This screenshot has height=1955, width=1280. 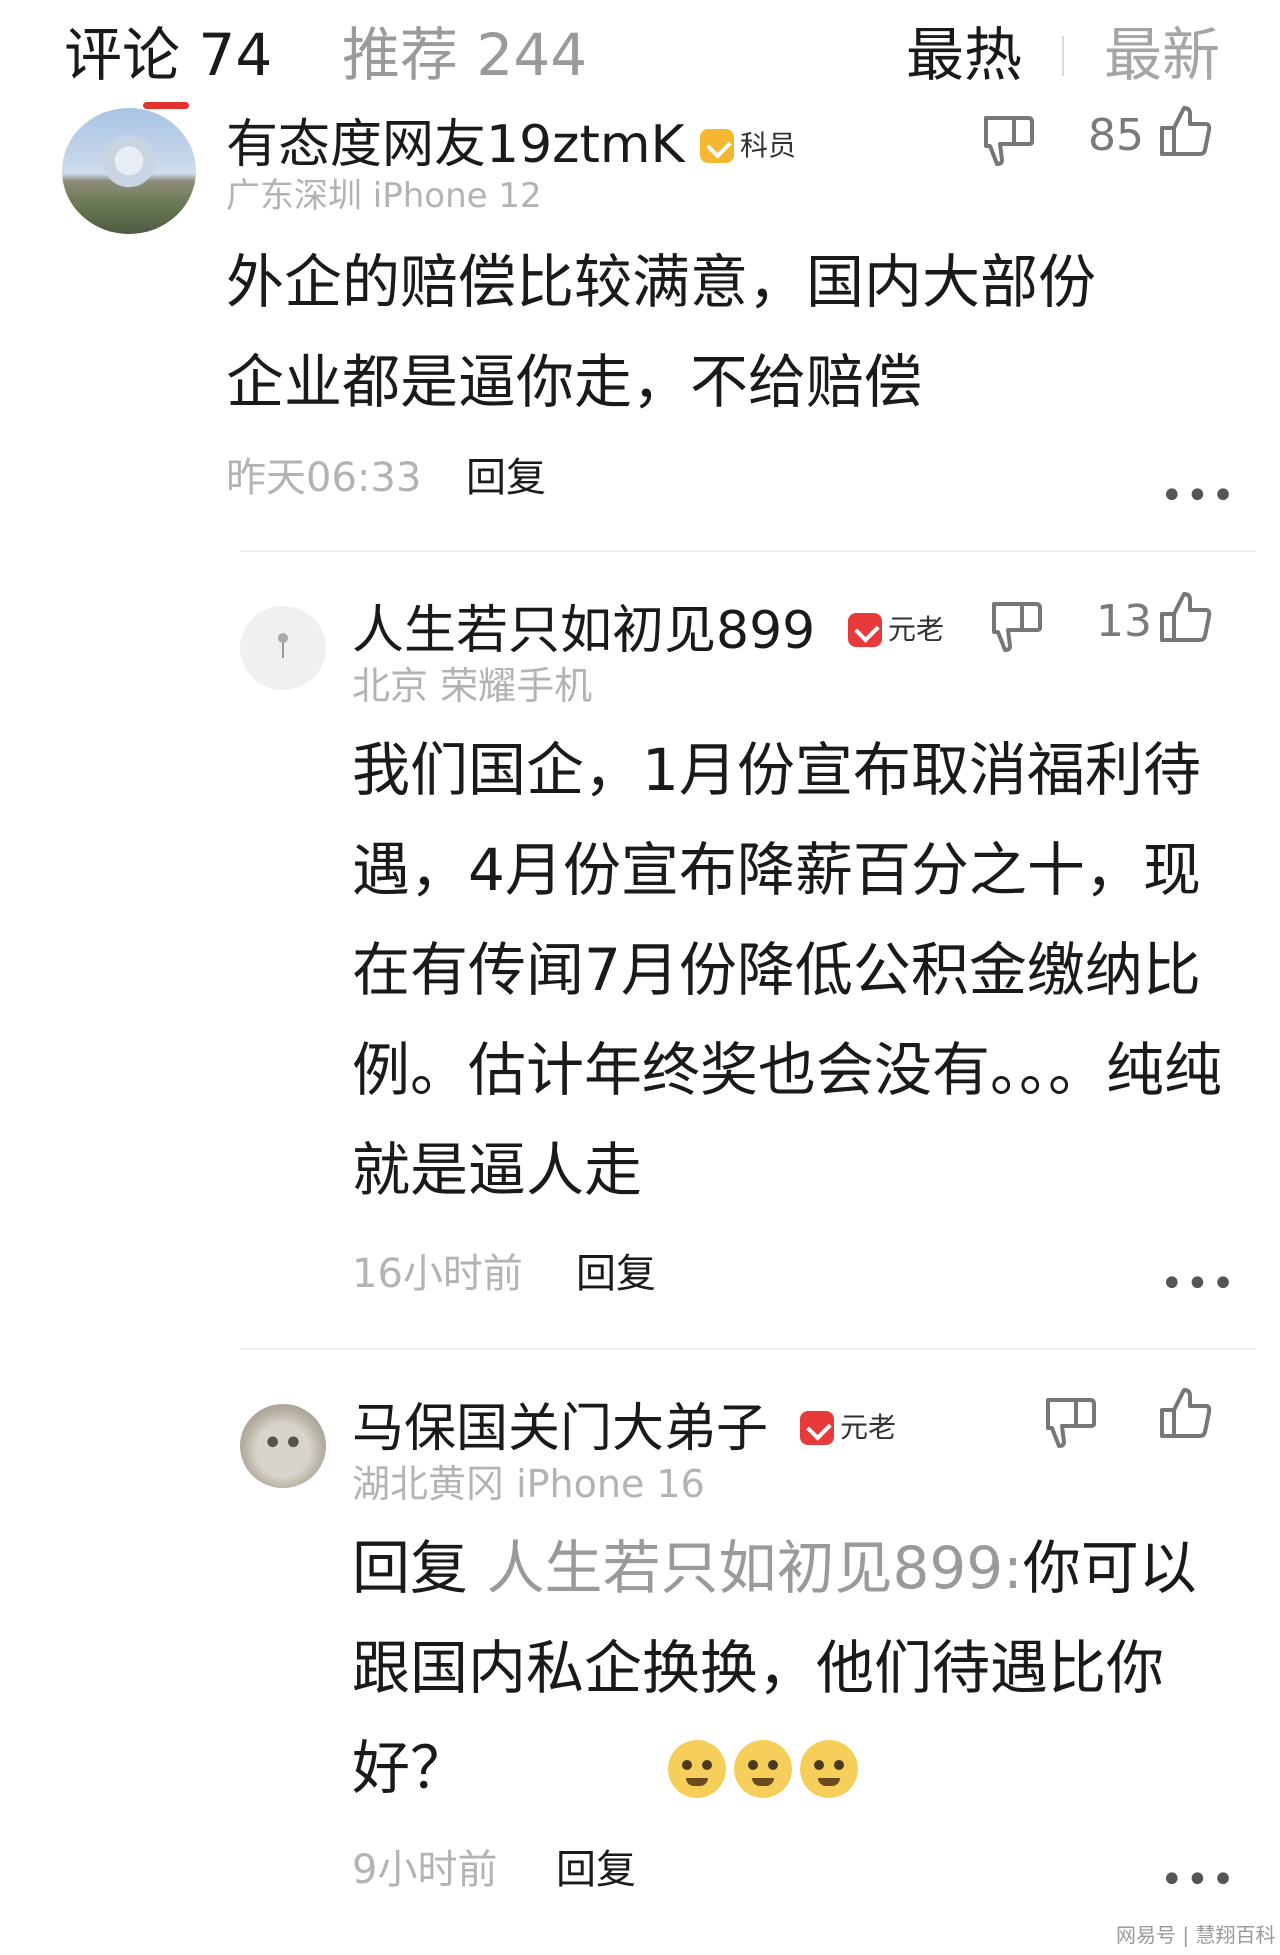 What do you see at coordinates (324, 478) in the screenshot?
I see `comment-time: 昨天06:33` at bounding box center [324, 478].